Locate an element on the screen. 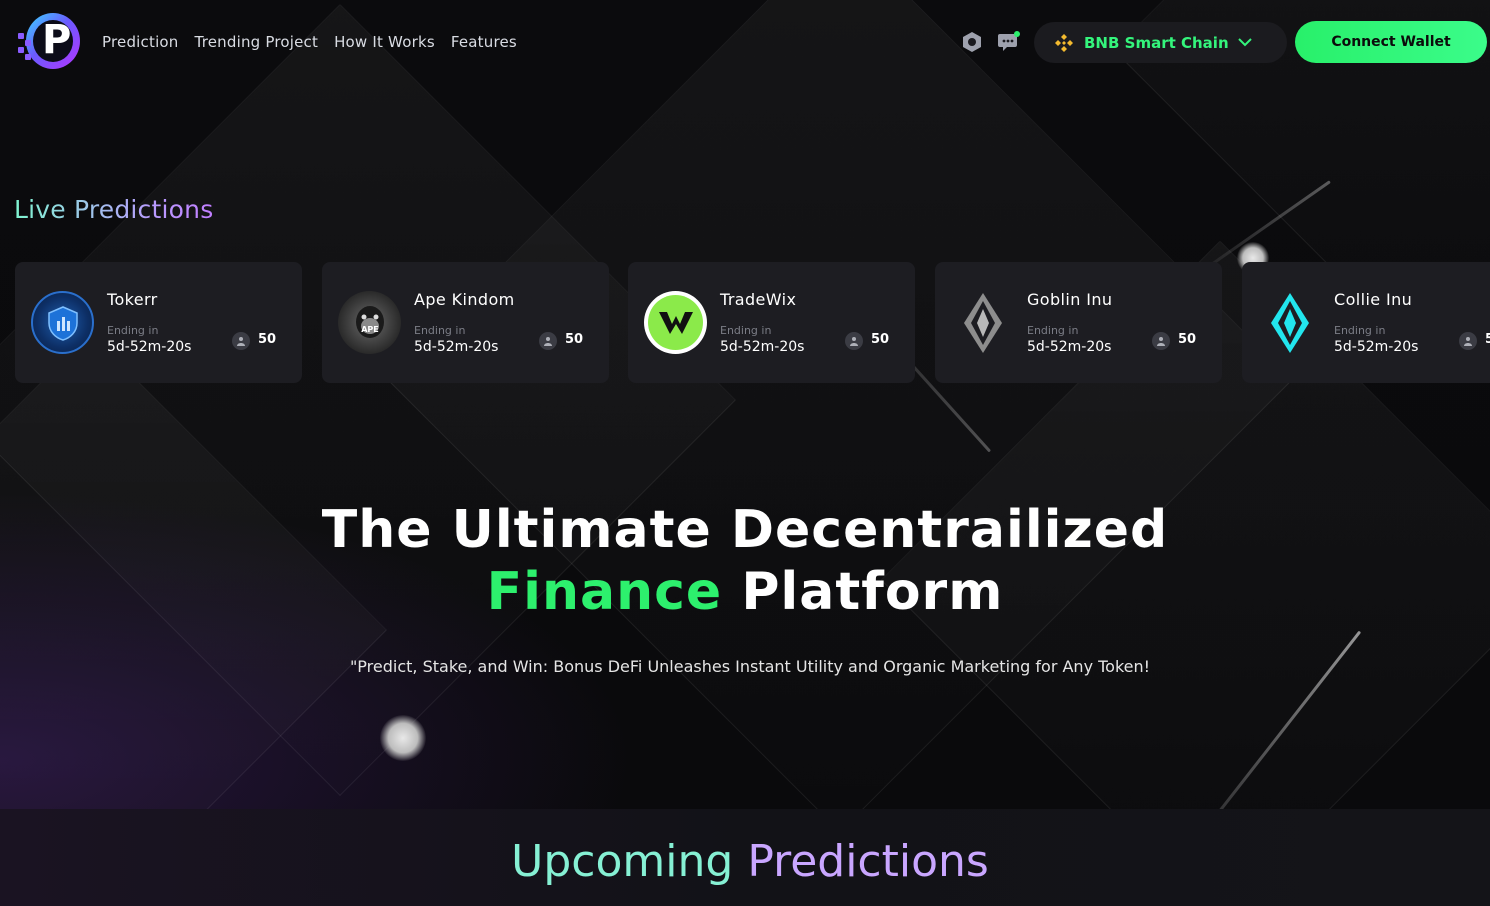 This screenshot has height=906, width=1490. prediction-card: Collie Inu Ending in 5d-52m-20s 50 is located at coordinates (1366, 322).